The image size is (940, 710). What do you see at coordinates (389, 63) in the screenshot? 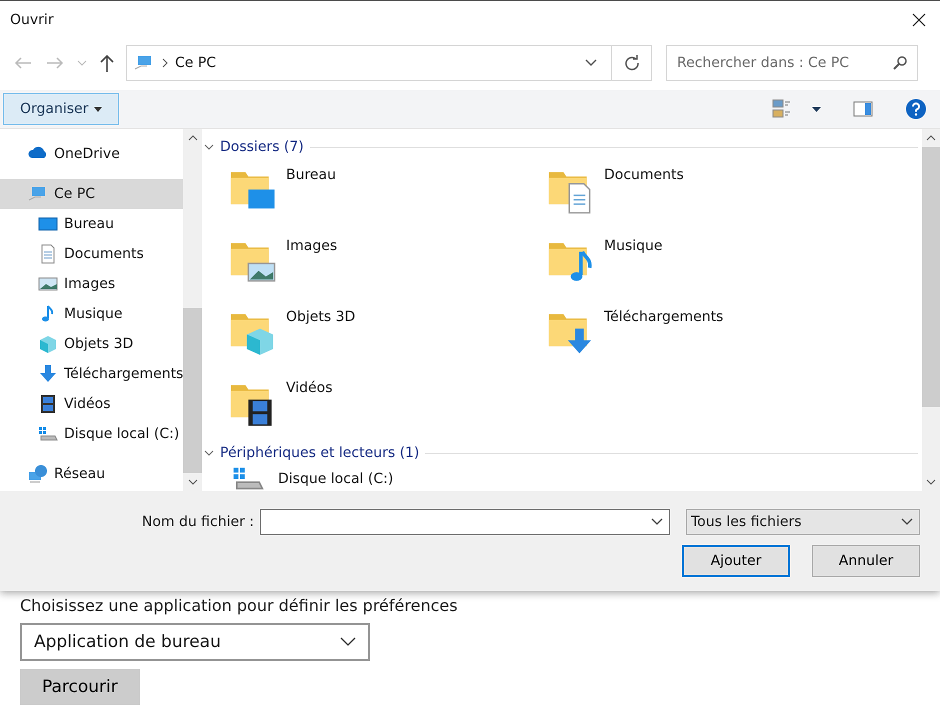
I see `address-bar: Ce PC` at bounding box center [389, 63].